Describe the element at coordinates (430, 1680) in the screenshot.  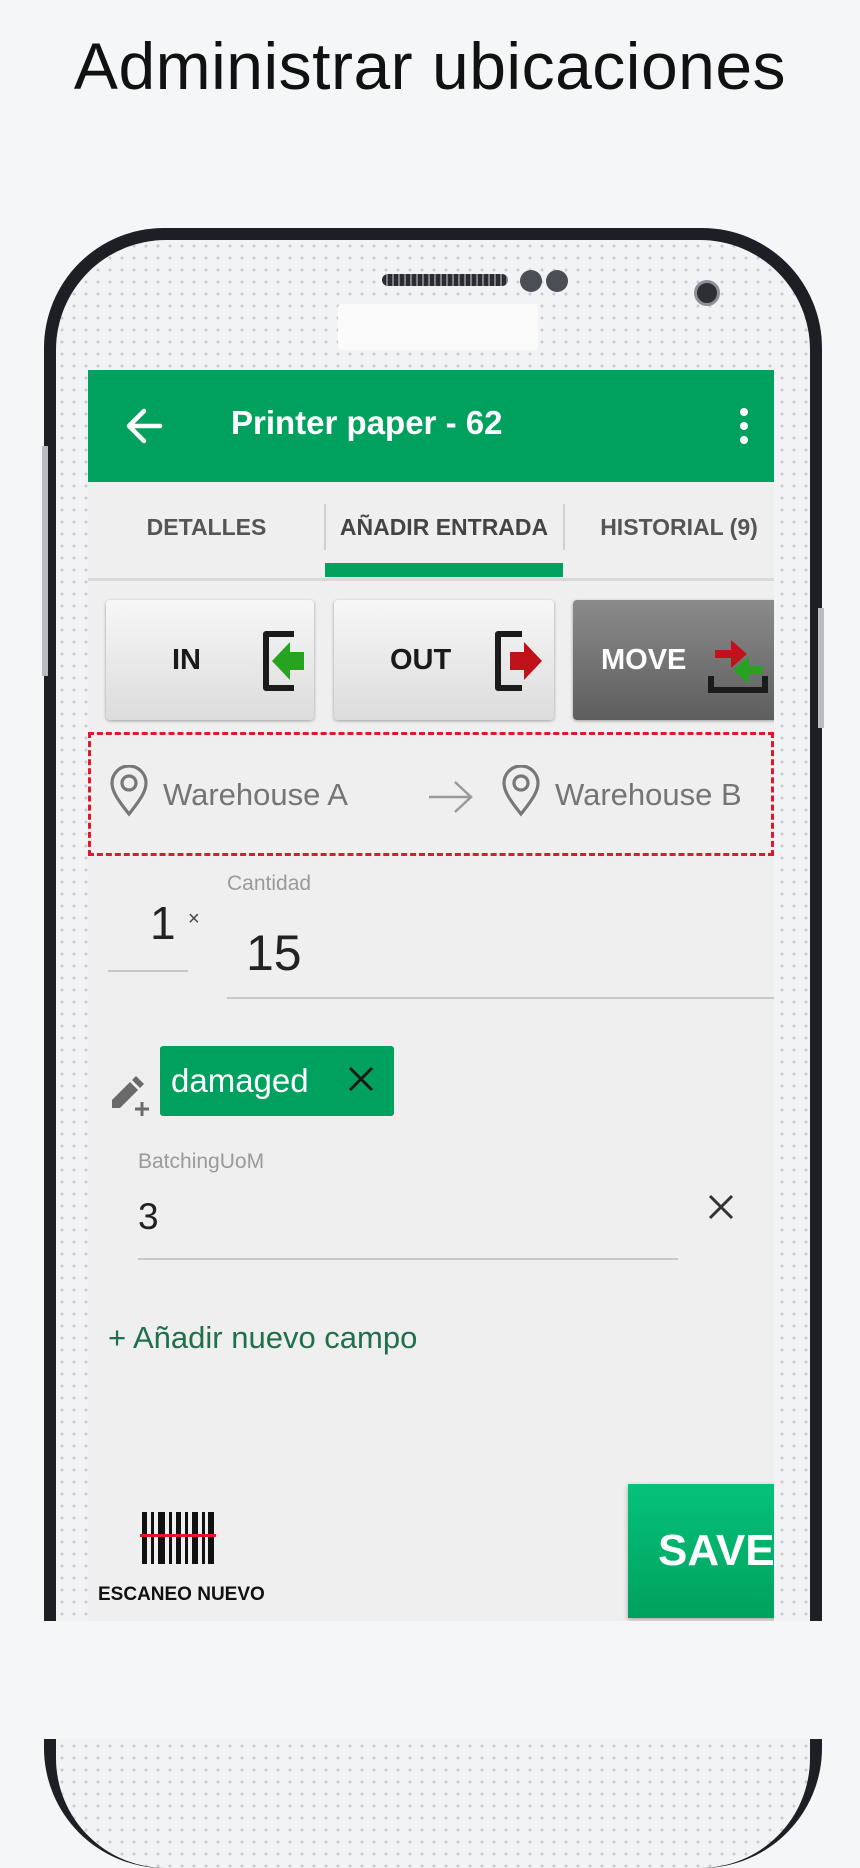
I see `page-background-bottom` at that location.